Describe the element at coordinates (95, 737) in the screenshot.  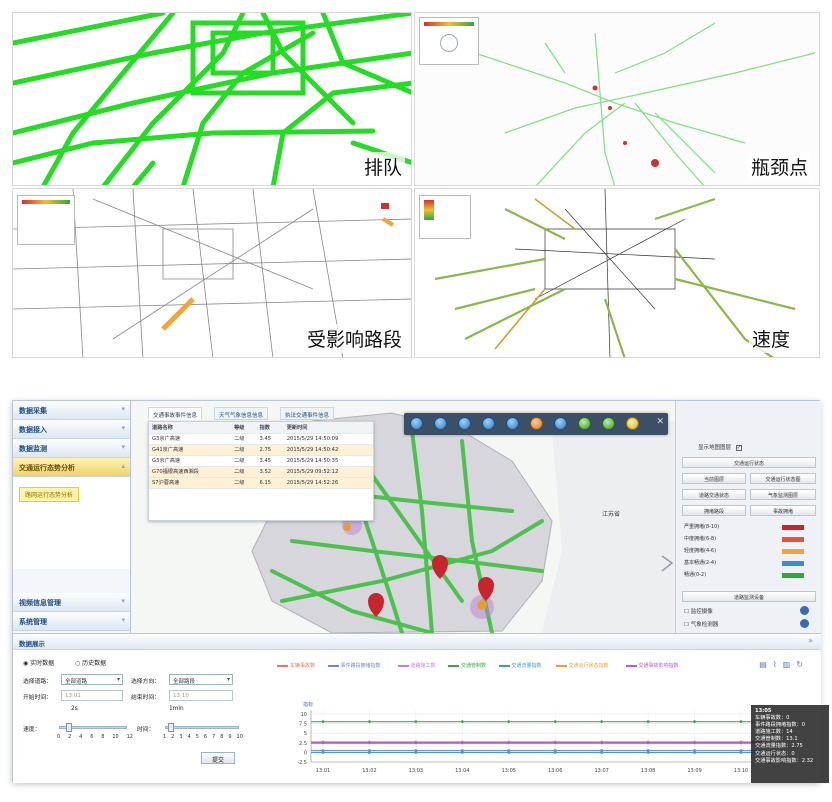
I see `speed-slider-ticks: 0 2 4 6 8 10 12` at that location.